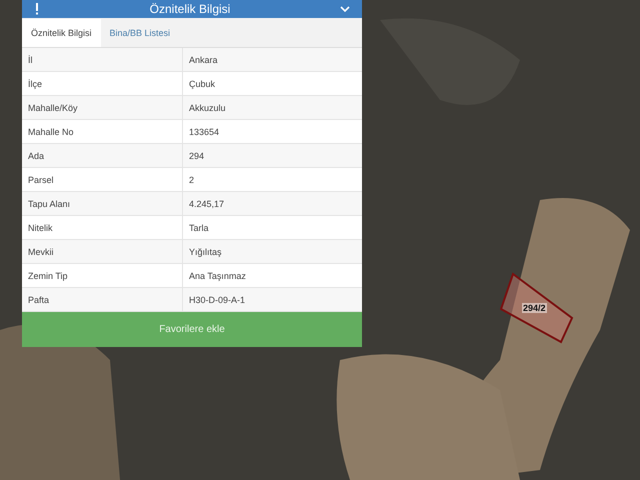  Describe the element at coordinates (48, 276) in the screenshot. I see `attribute-label: Zemin Tip` at that location.